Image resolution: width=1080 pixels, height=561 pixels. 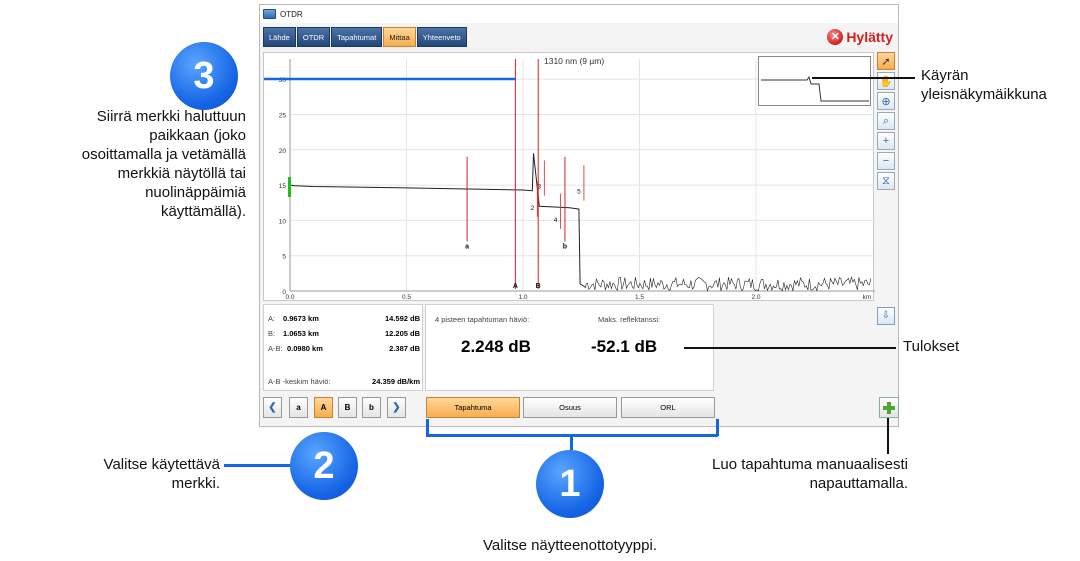 I want to click on next-marker-button: ❯, so click(x=396, y=407).